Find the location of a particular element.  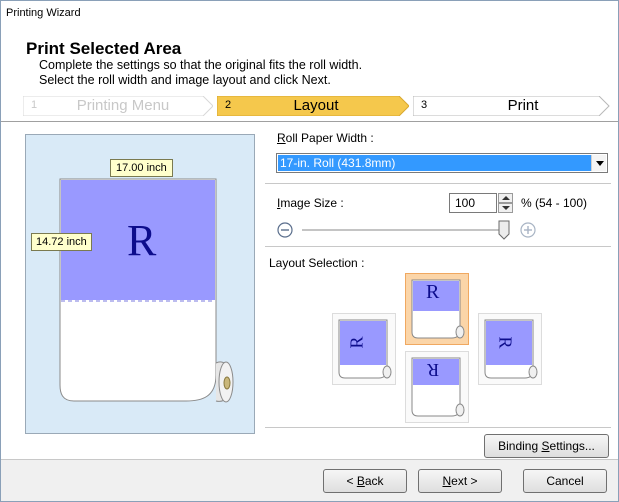

wizard-steps: 1 Printing Menu 2 Layout 3 Print is located at coordinates (318, 106).